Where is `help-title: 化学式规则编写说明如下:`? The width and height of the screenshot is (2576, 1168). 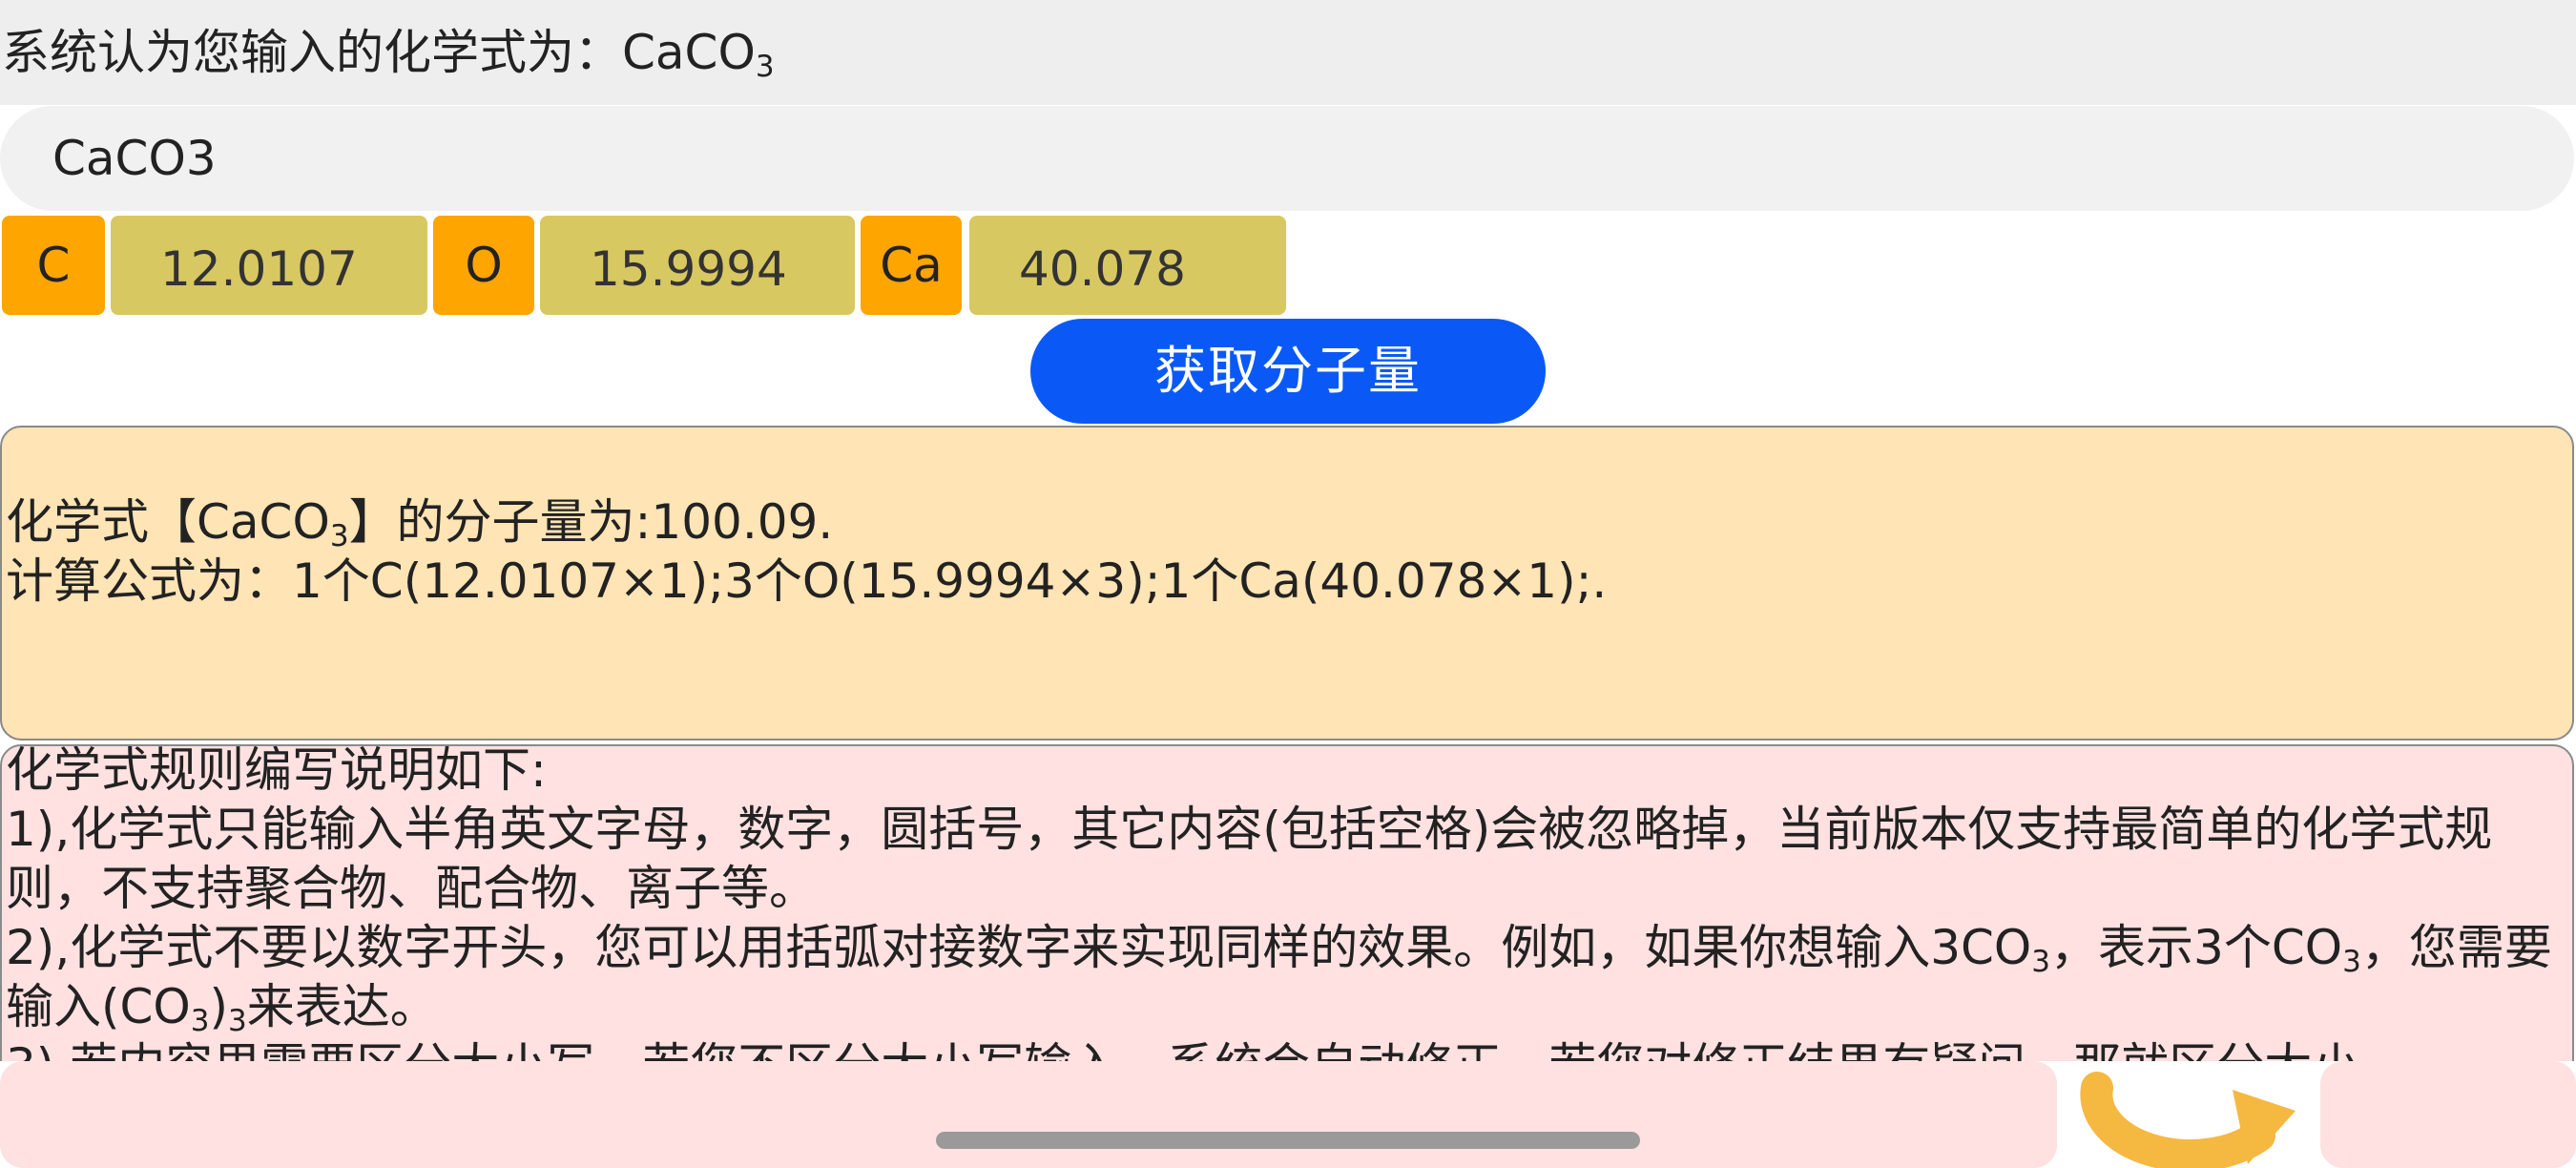
help-title: 化学式规则编写说明如下: is located at coordinates (276, 771).